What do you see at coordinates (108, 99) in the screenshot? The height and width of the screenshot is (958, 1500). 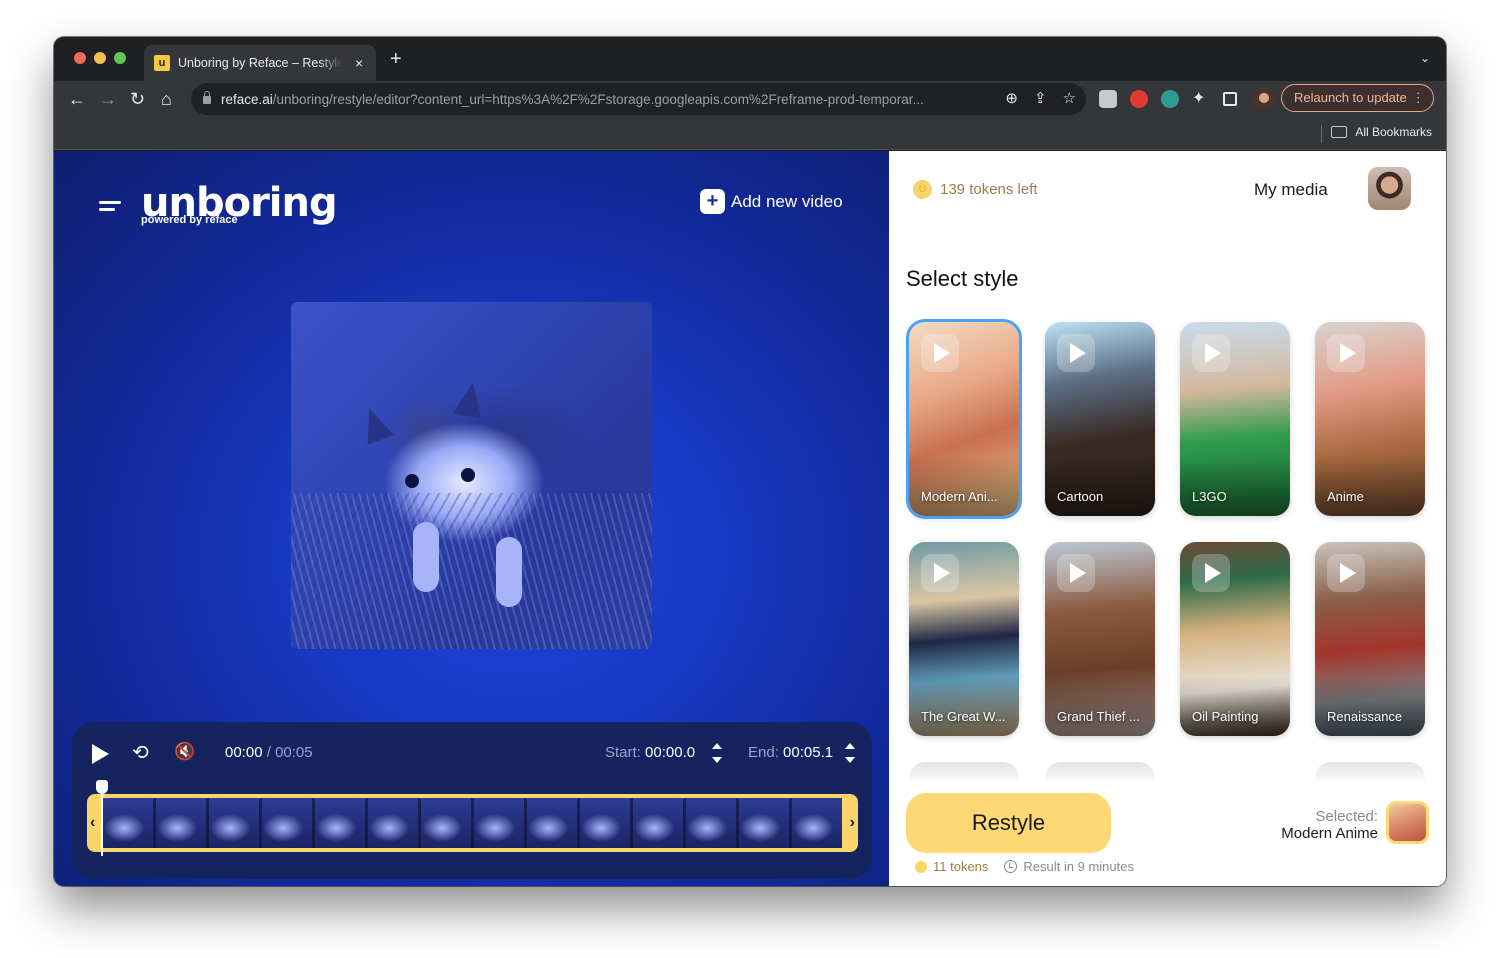 I see `forward-icon: →` at bounding box center [108, 99].